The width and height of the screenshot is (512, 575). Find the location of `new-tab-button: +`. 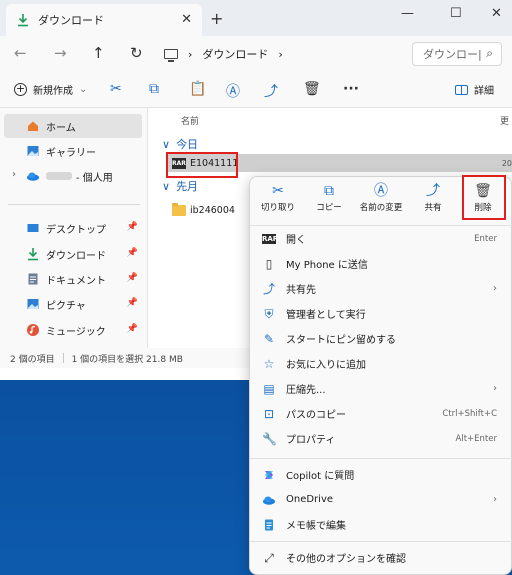

new-tab-button: + is located at coordinates (216, 18).